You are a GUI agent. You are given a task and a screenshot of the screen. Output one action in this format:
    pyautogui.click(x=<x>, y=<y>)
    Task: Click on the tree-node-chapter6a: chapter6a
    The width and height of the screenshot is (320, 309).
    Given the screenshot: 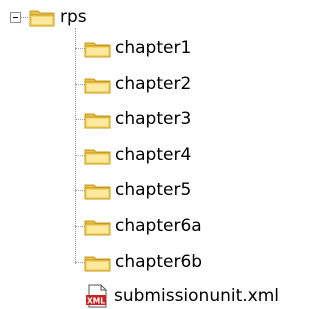 What is the action you would take?
    pyautogui.click(x=142, y=226)
    